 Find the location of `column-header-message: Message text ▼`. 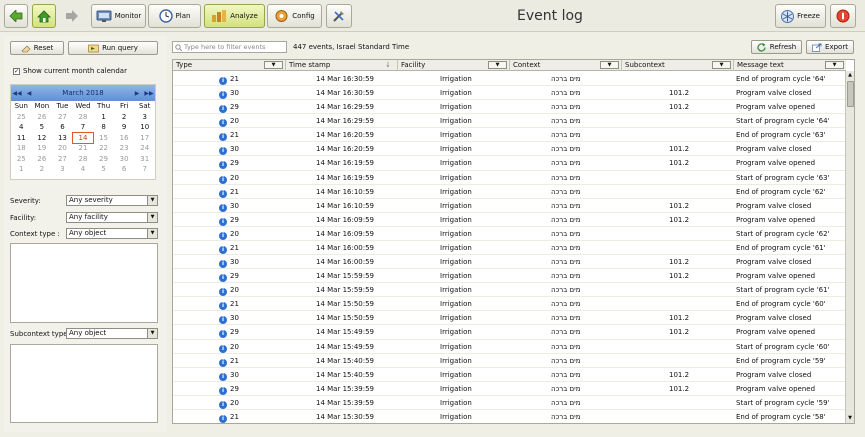

column-header-message: Message text ▼ is located at coordinates (790, 65).